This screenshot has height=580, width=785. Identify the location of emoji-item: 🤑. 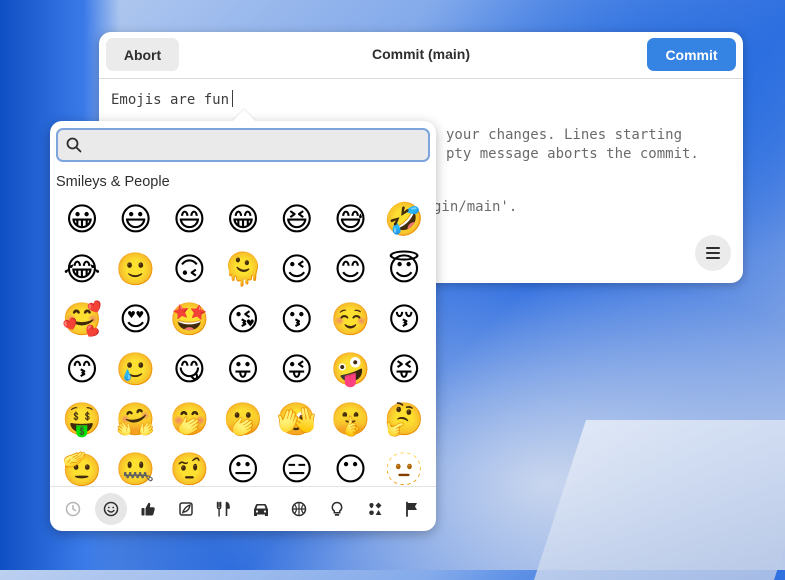
(82, 419).